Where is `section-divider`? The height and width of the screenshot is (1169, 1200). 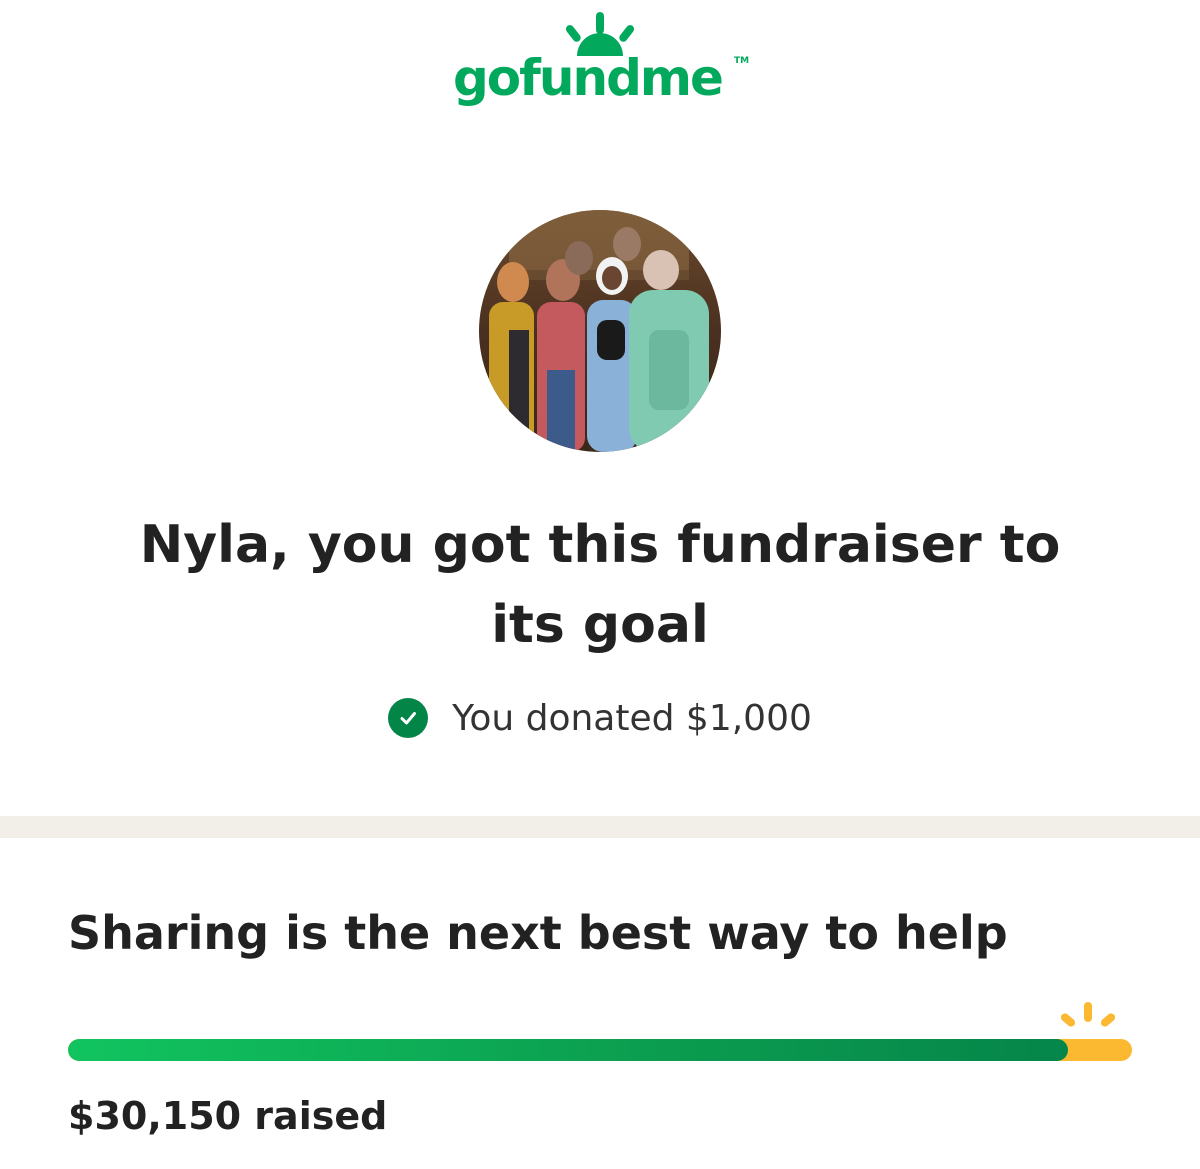 section-divider is located at coordinates (600, 827).